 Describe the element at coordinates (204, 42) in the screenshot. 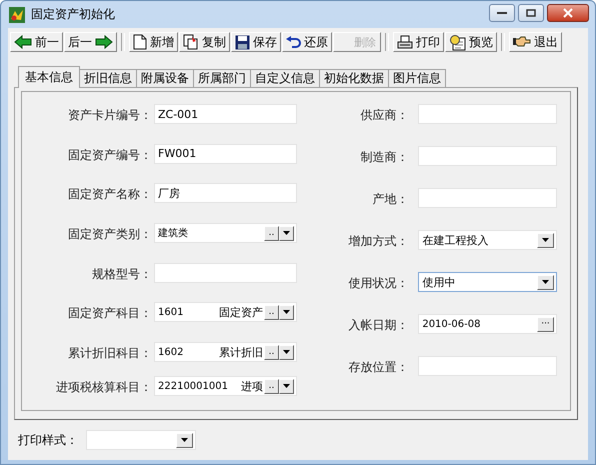

I see `toolbar-button: 复制` at that location.